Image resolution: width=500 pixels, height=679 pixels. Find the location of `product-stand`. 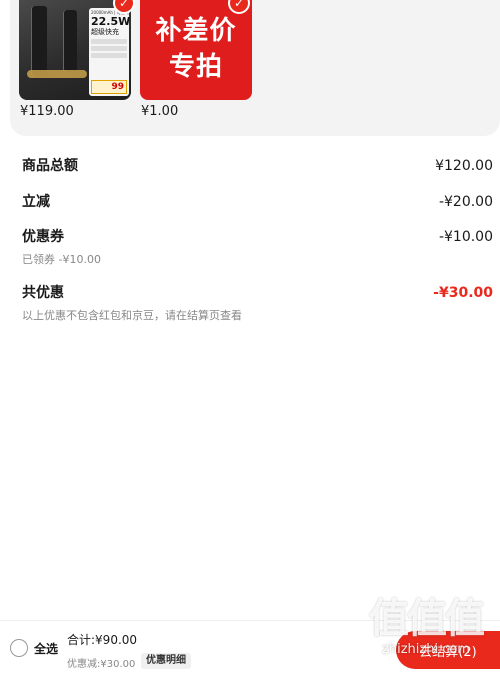

product-stand is located at coordinates (57, 74).